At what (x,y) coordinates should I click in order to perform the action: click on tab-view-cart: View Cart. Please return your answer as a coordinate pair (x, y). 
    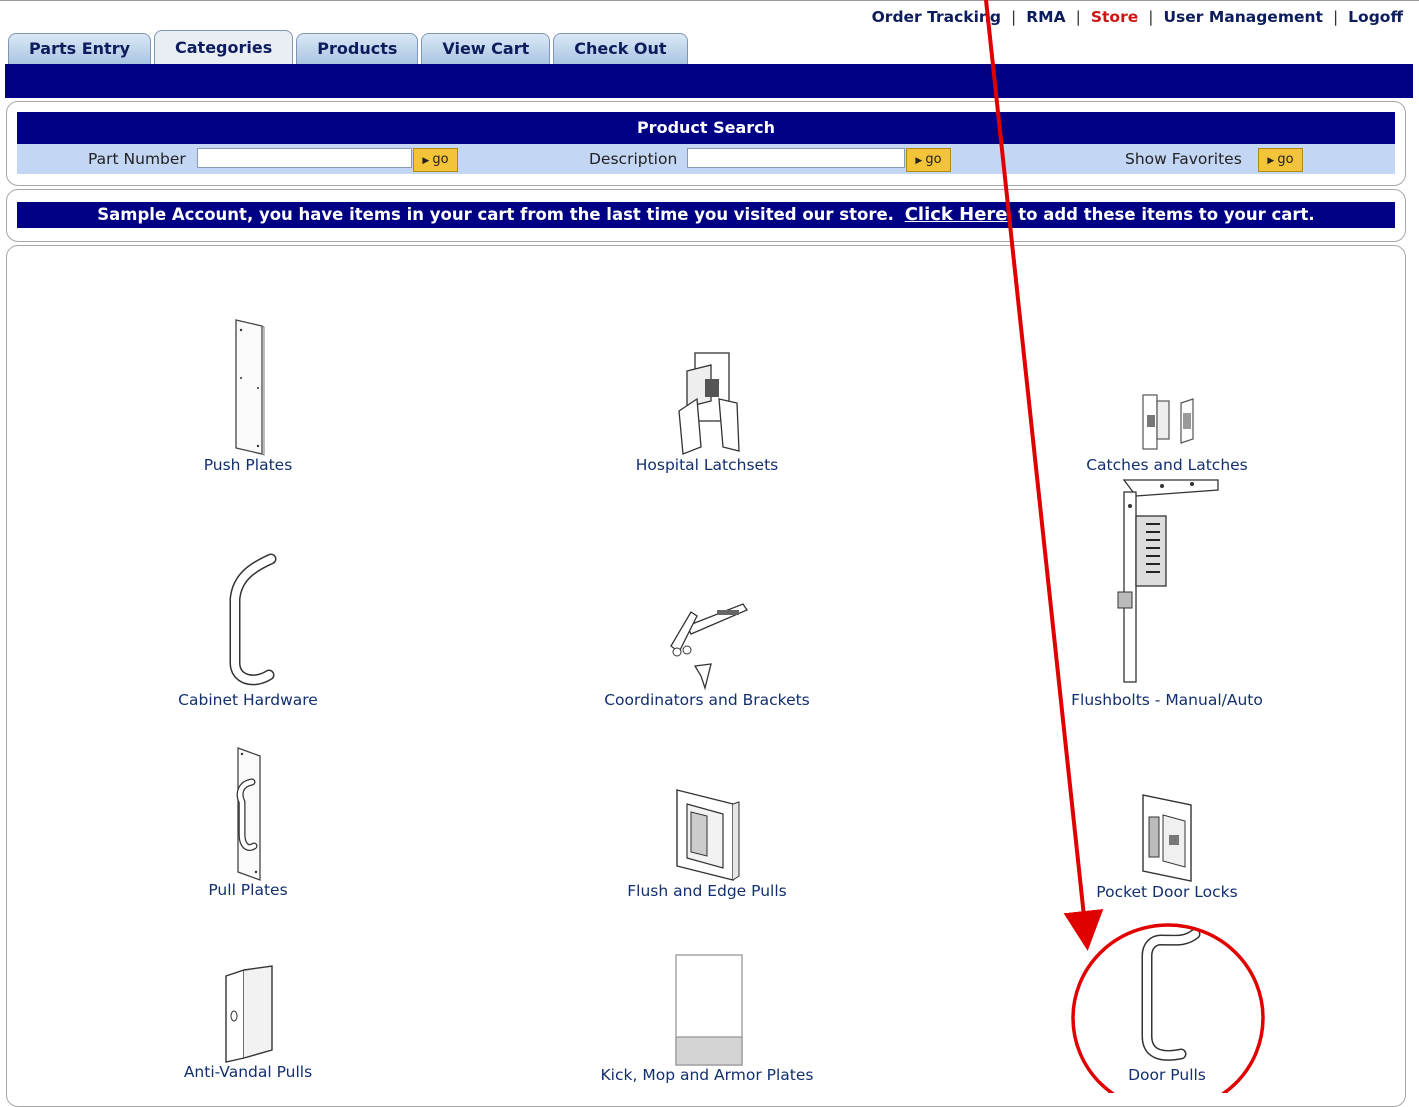
    Looking at the image, I should click on (486, 48).